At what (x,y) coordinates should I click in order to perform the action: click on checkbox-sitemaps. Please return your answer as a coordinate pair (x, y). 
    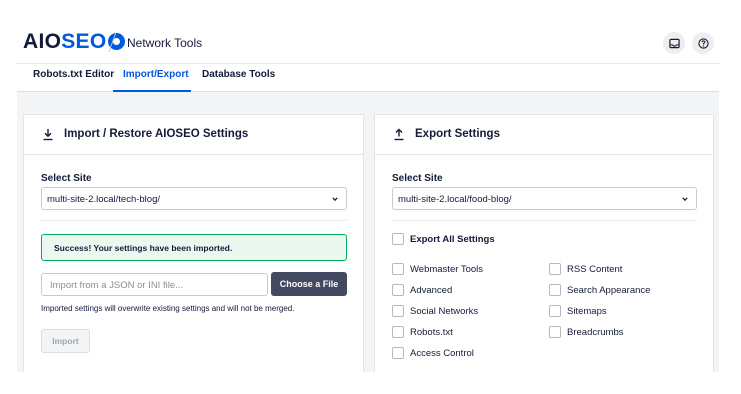
    Looking at the image, I should click on (555, 311).